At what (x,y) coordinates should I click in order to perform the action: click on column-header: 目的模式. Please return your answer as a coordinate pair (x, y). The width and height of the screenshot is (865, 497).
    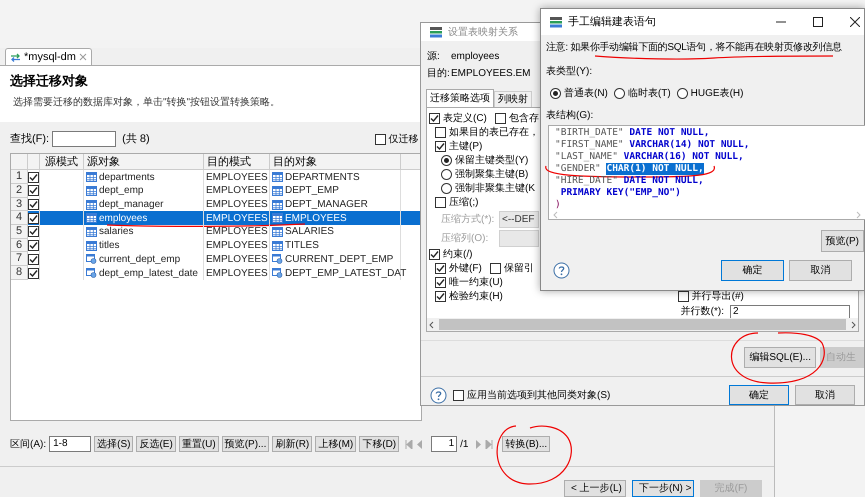
    Looking at the image, I should click on (237, 162).